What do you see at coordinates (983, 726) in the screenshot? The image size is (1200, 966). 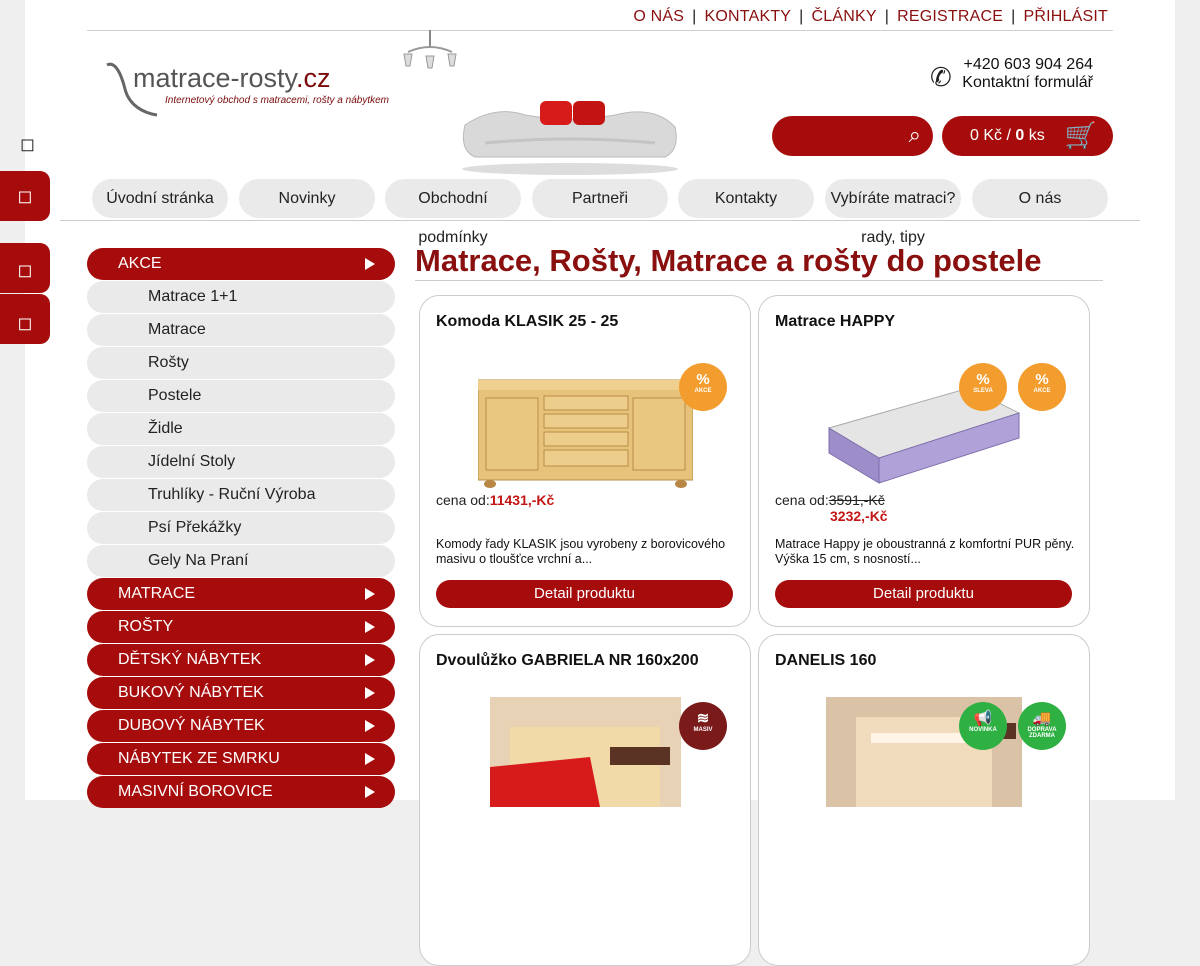 I see `badge-novinka-icon: 📢 NOVINKA` at bounding box center [983, 726].